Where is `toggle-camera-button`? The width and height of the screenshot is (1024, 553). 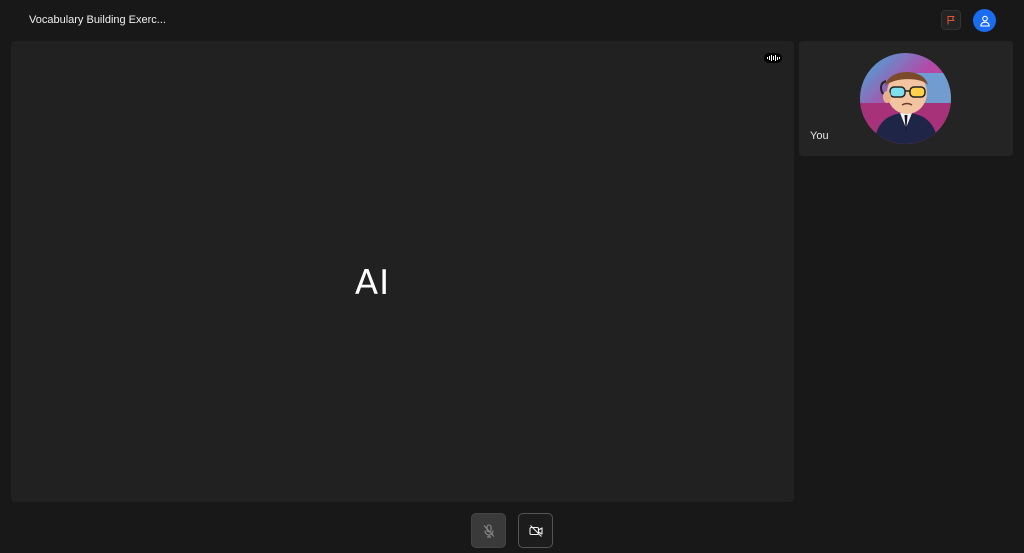
toggle-camera-button is located at coordinates (535, 530).